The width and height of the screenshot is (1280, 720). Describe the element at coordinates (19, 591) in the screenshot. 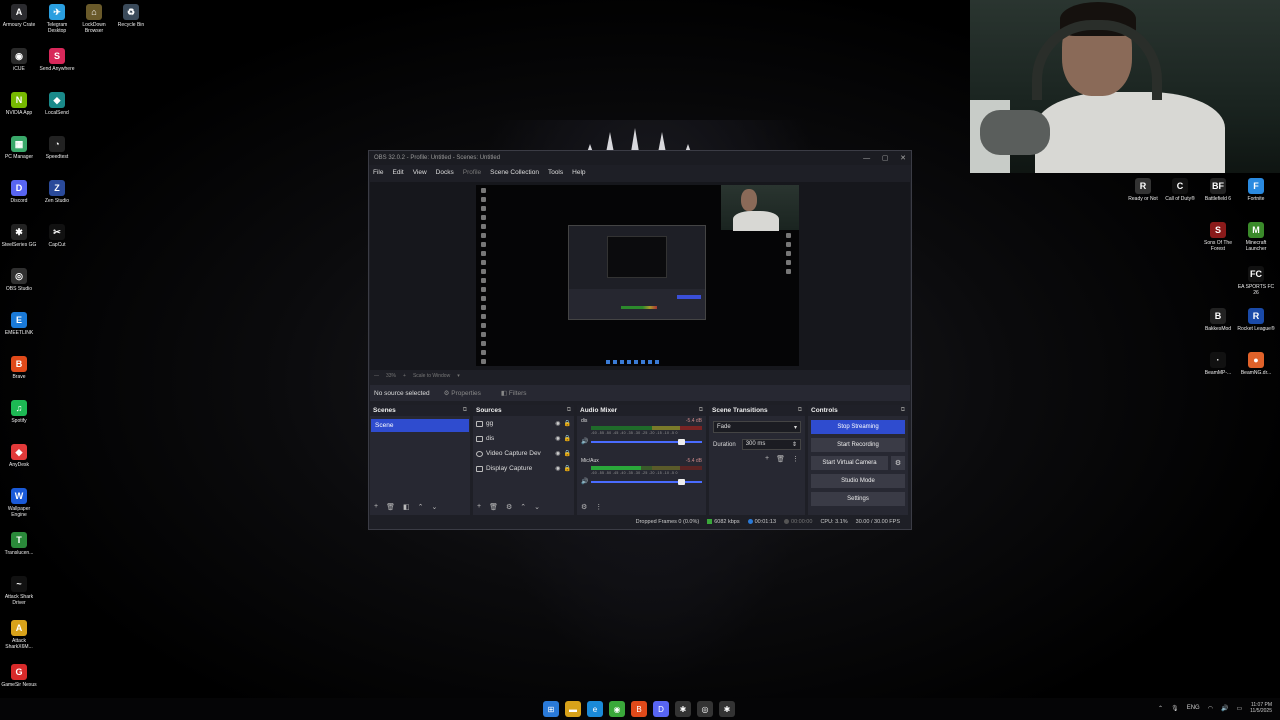

I see `desktop-icon: ~ Attack Shark Driver` at that location.